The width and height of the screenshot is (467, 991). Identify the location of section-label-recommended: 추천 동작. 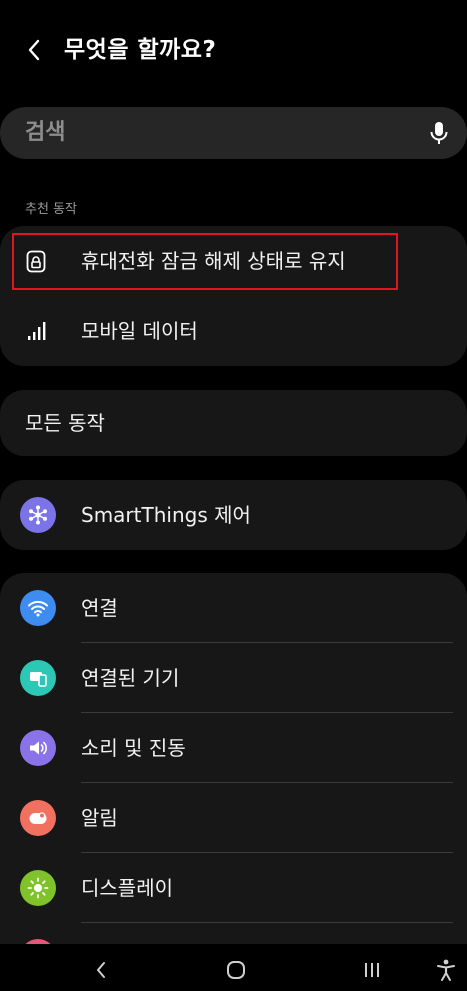
(51, 209).